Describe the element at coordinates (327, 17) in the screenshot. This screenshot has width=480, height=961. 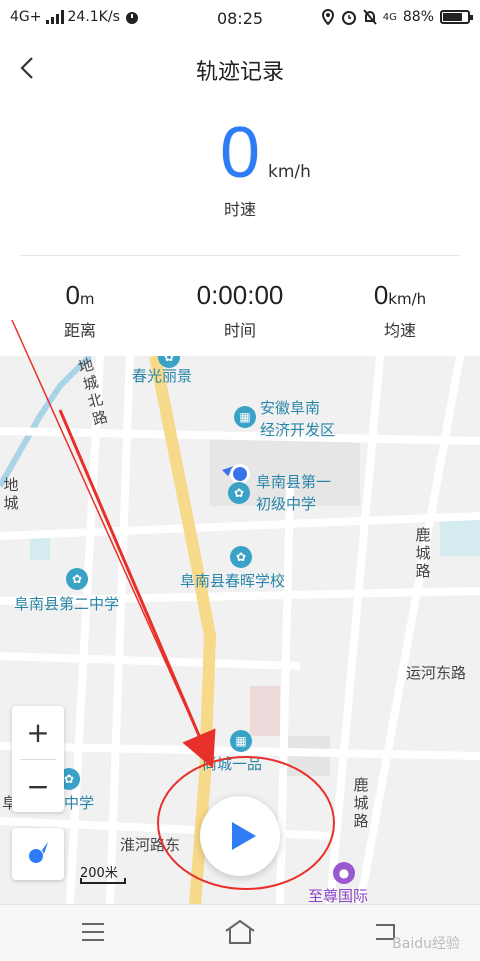
I see `location-icon` at that location.